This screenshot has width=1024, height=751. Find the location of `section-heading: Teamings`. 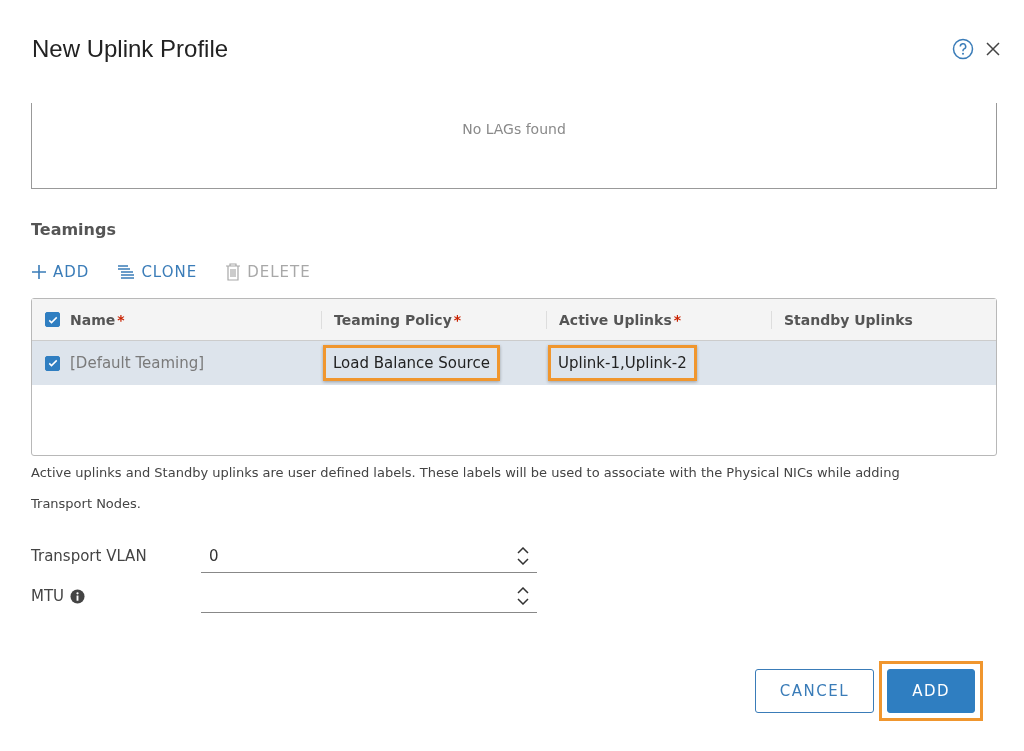

section-heading: Teamings is located at coordinates (74, 229).